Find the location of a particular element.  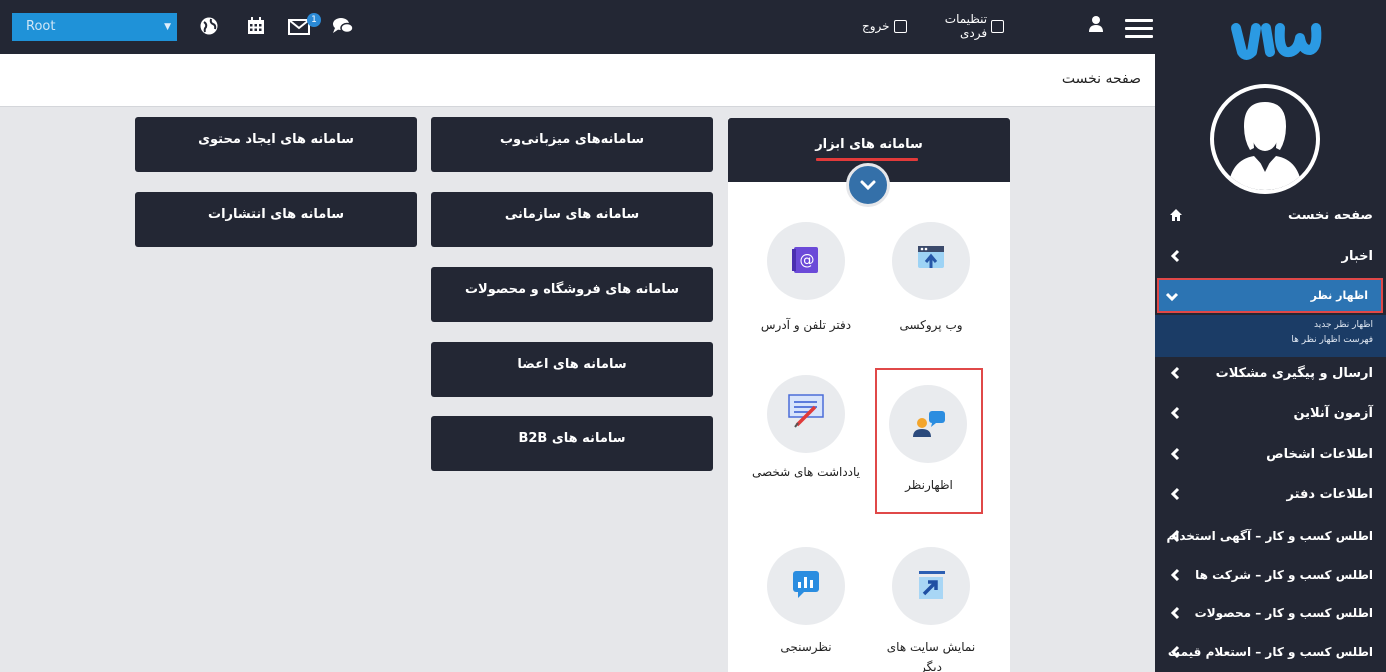

tool-label-other-sites: نمایش سایت های دیگر is located at coordinates (931, 654).